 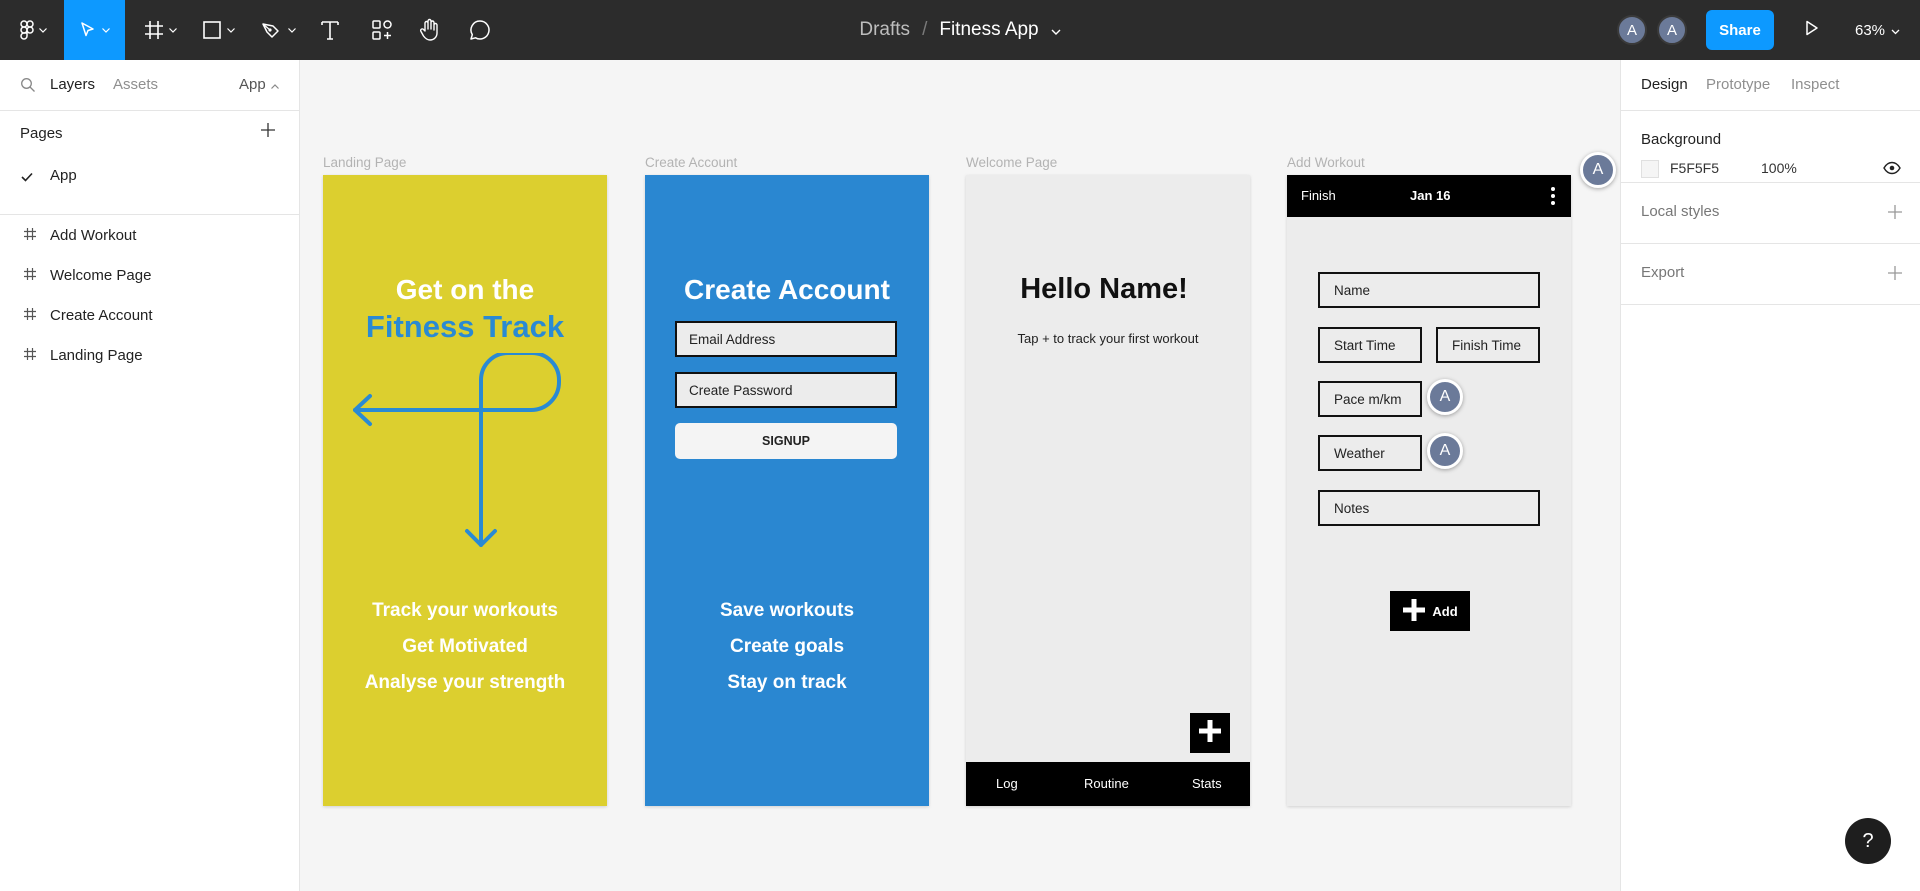 I want to click on add-button: Add, so click(x=1430, y=611).